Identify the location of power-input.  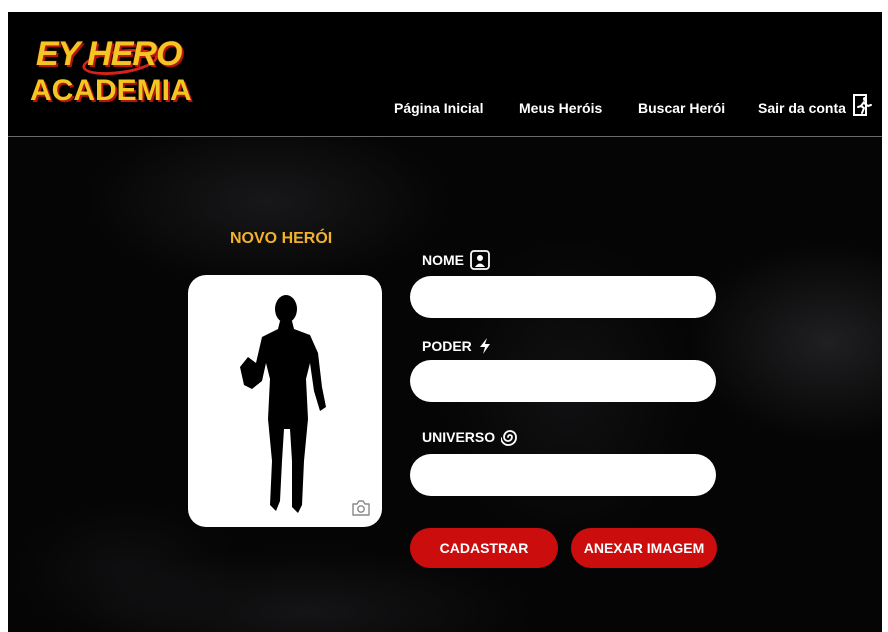
(563, 381).